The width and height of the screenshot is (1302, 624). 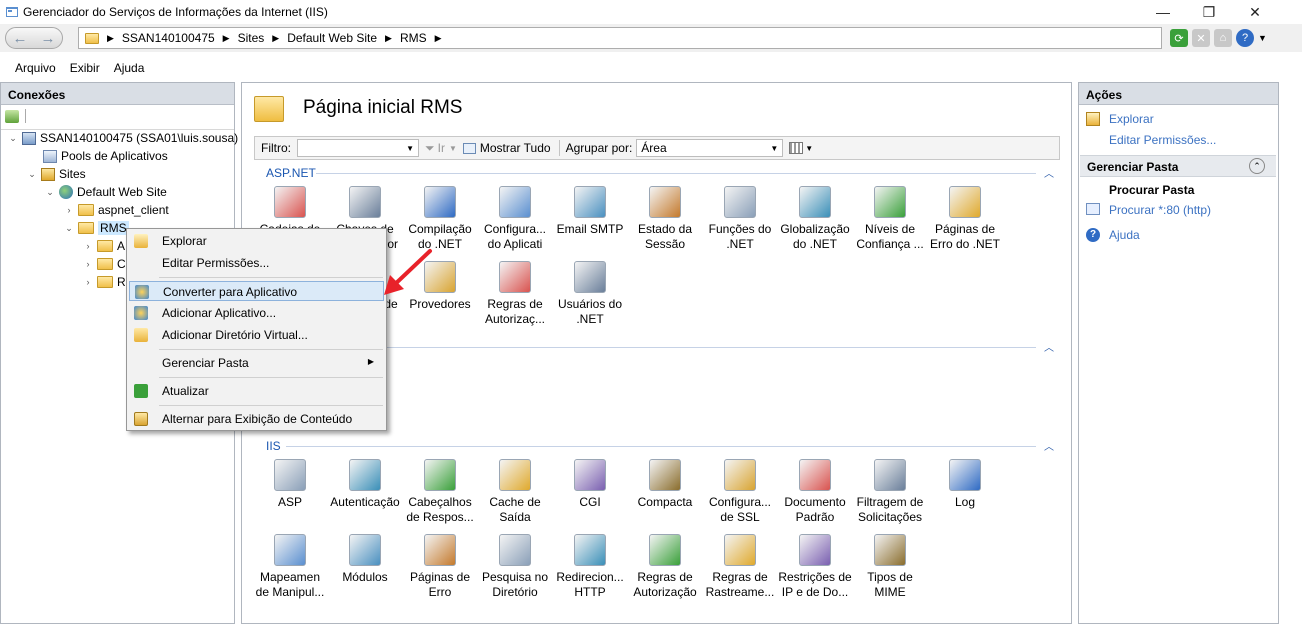 I want to click on feature-autentica-o: Autenticação, so click(x=365, y=484).